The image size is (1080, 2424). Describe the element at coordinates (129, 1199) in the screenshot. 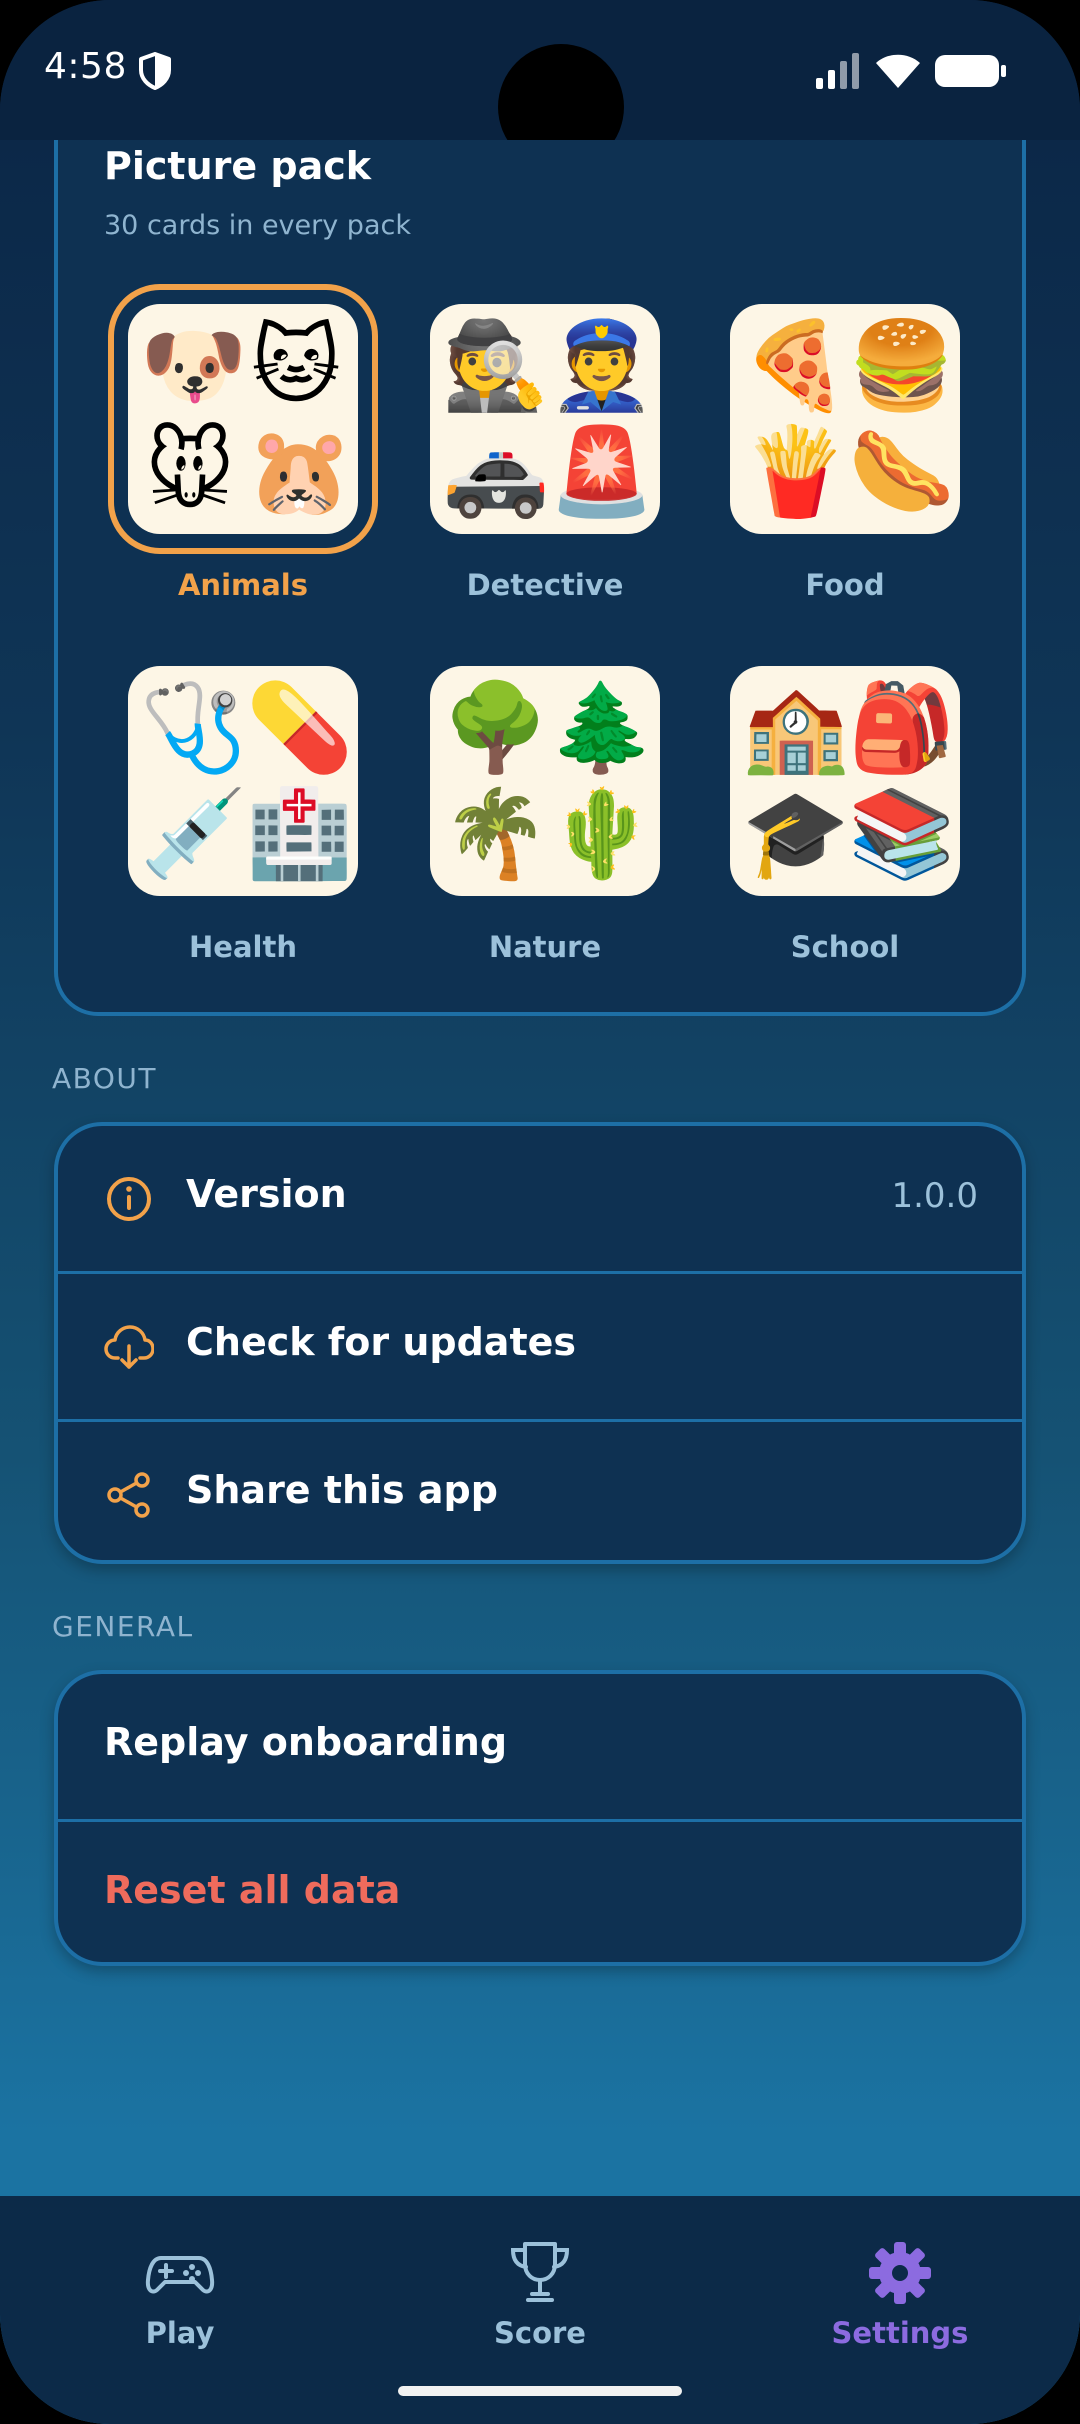

I see `info-icon` at that location.